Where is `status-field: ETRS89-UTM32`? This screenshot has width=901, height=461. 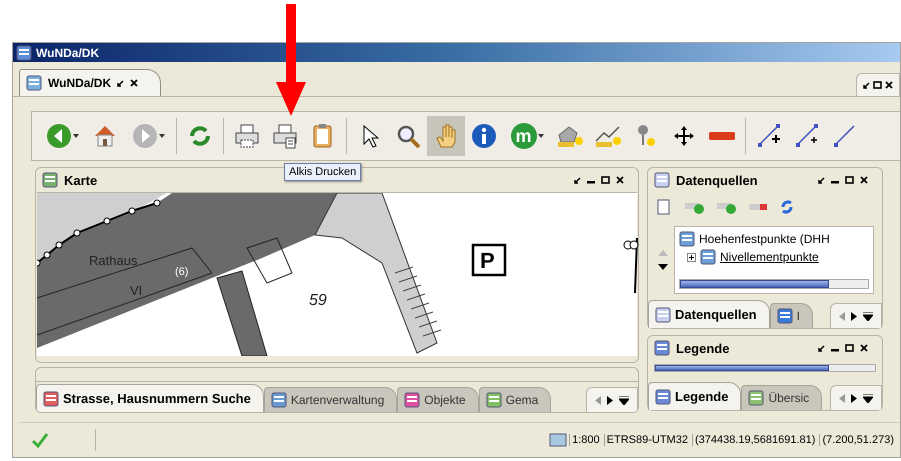
status-field: ETRS89-UTM32 is located at coordinates (647, 440).